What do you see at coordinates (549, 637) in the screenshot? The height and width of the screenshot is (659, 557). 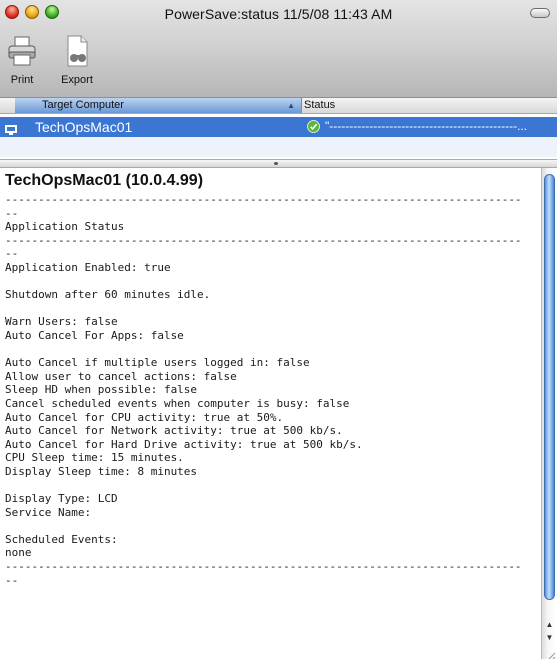 I see `scroll-down-arrow-icon: ▼` at bounding box center [549, 637].